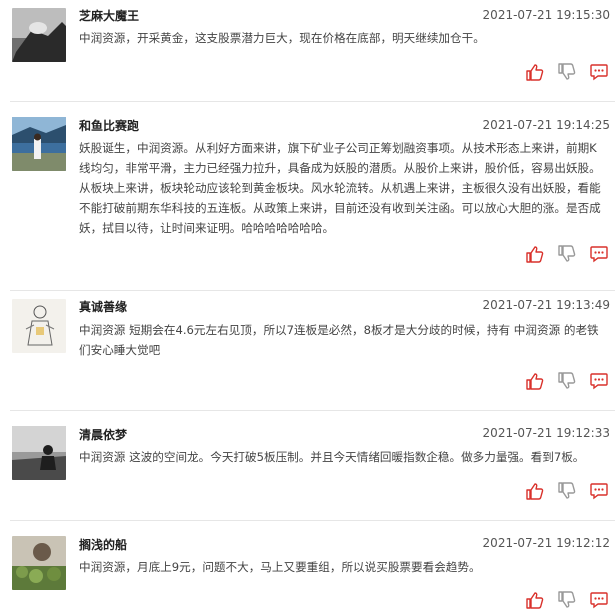 The image size is (615, 610). What do you see at coordinates (546, 125) in the screenshot?
I see `post-timestamp: 2021-07-21 19:14:25` at bounding box center [546, 125].